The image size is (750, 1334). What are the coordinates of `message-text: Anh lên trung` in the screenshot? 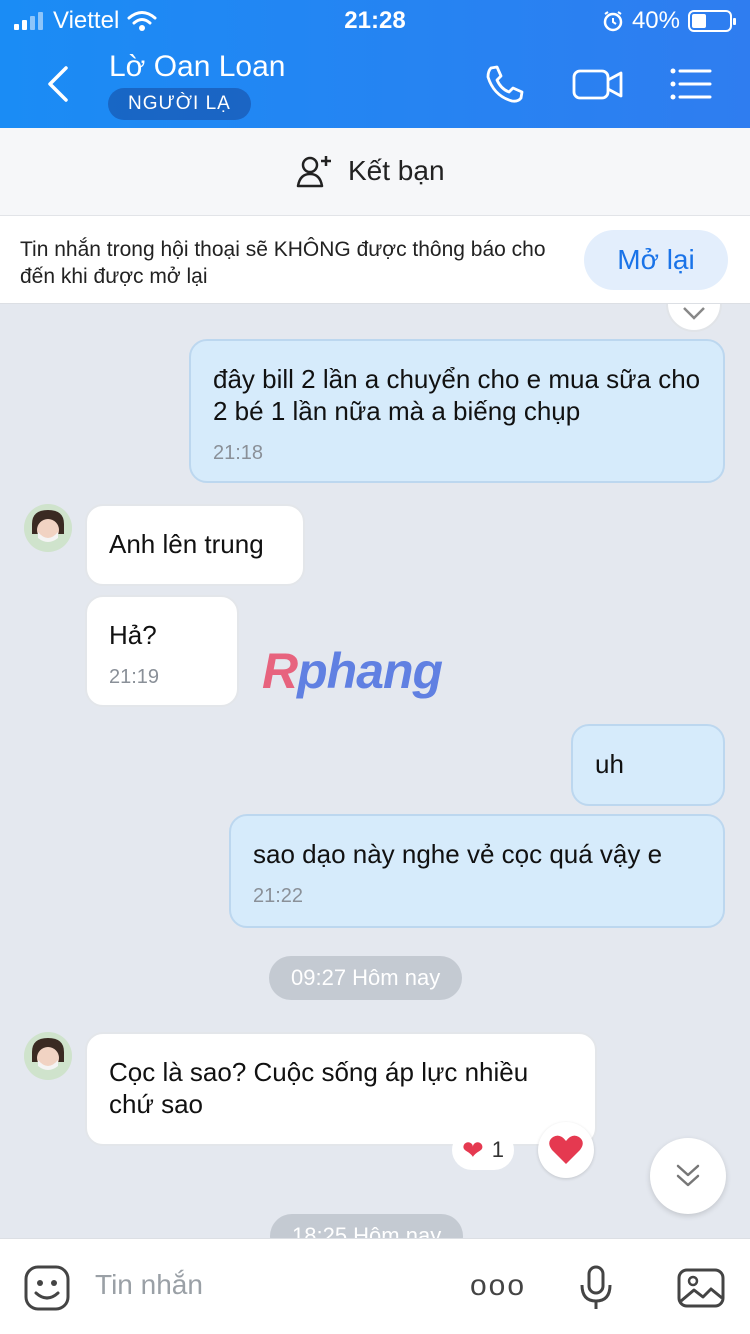 It's located at (186, 544).